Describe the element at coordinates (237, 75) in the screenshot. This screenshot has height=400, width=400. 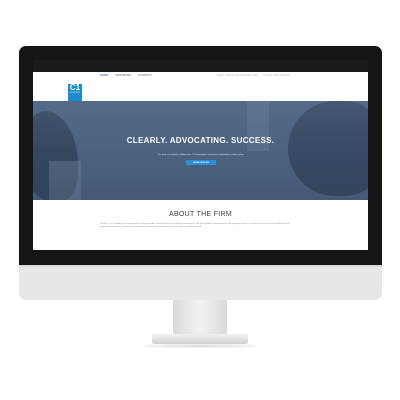
I see `contact-email: EMAIL: INFO@C1ADVOCATES.COM` at that location.